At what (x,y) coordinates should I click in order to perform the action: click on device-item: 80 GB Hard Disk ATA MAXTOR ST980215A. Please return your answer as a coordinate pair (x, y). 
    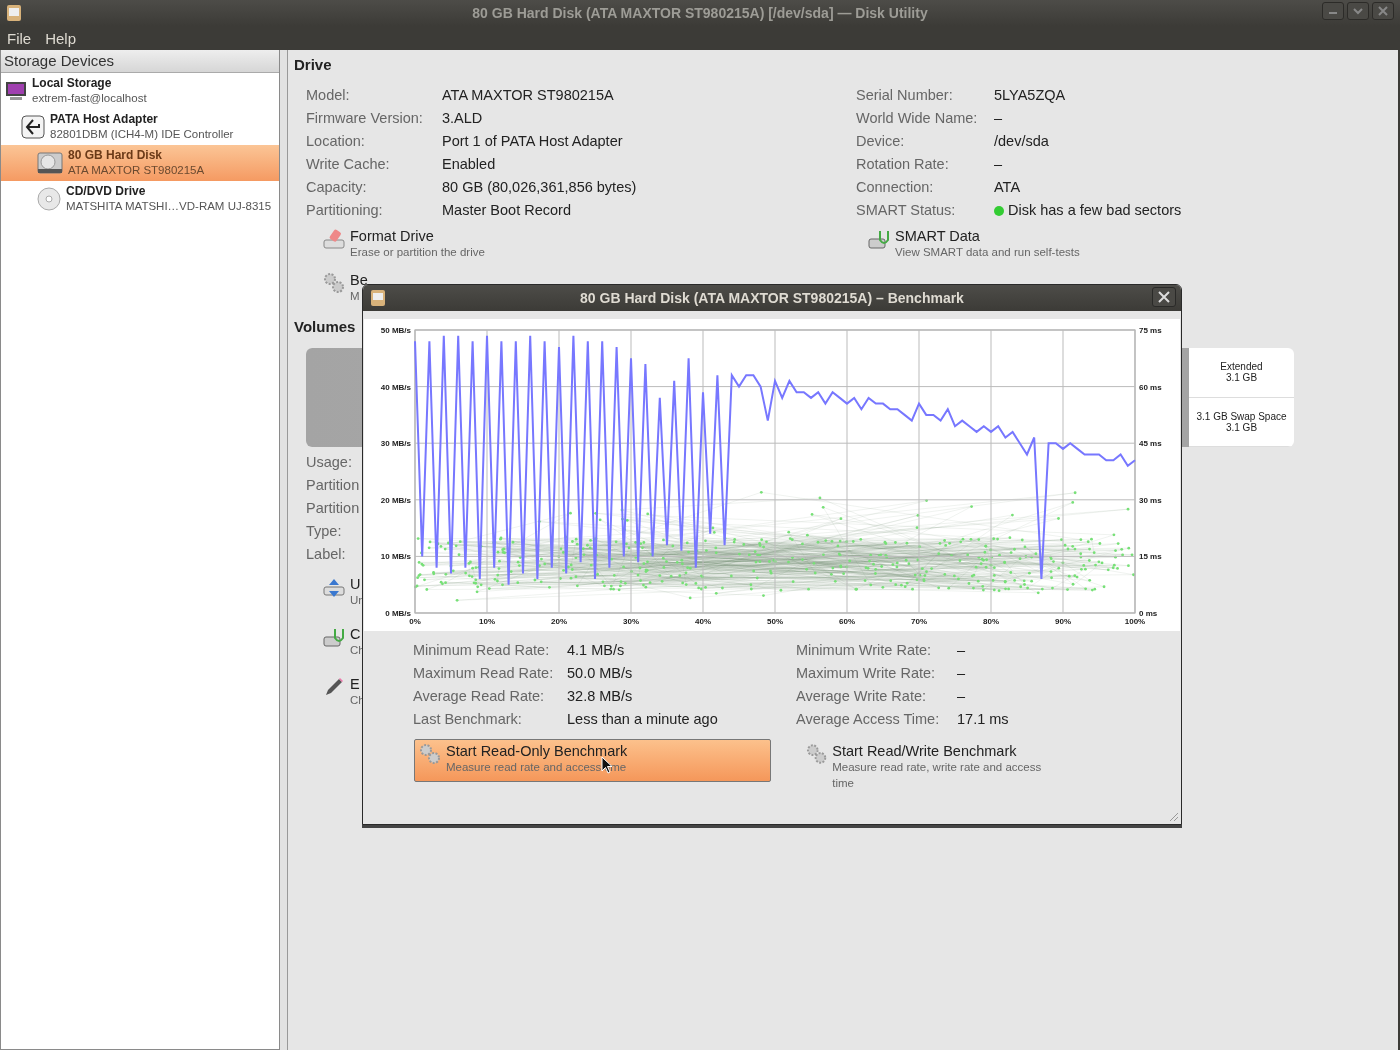
    Looking at the image, I should click on (140, 163).